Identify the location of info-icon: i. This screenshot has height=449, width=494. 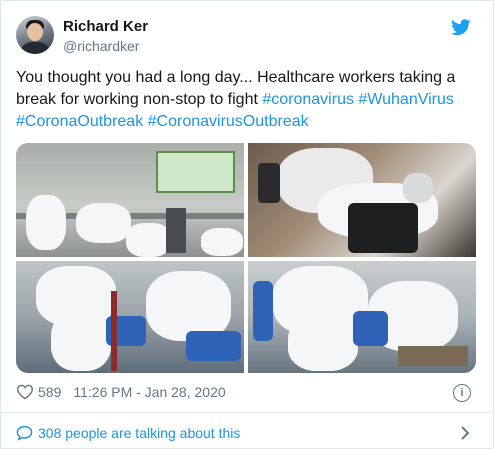
(462, 393).